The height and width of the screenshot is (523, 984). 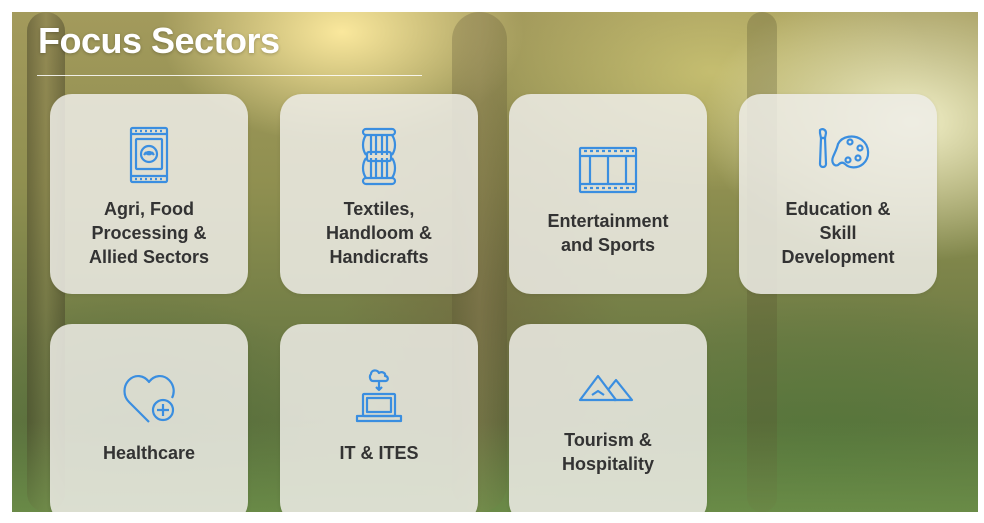 What do you see at coordinates (608, 233) in the screenshot?
I see `sector-label: Entertainment and Sports` at bounding box center [608, 233].